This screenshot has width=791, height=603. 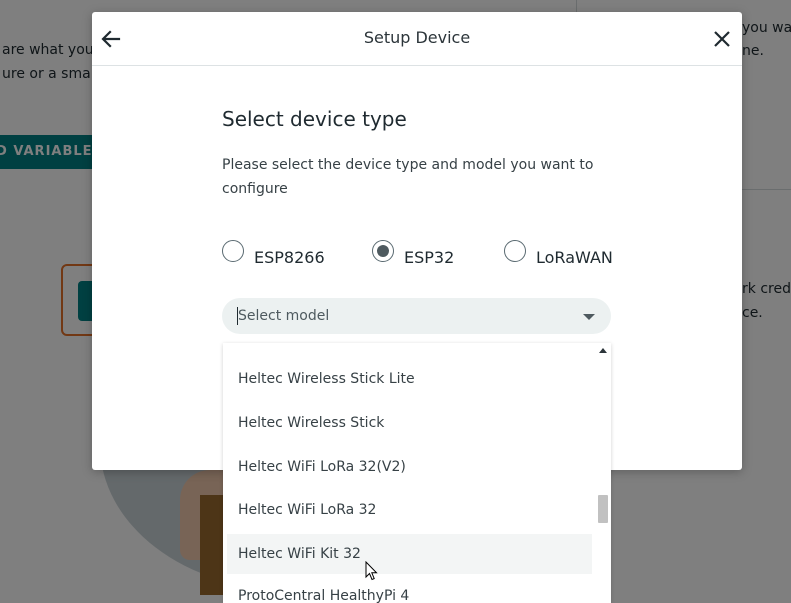 I want to click on dropdown-option-hovered: Heltec WiFi Kit 32, so click(x=409, y=554).